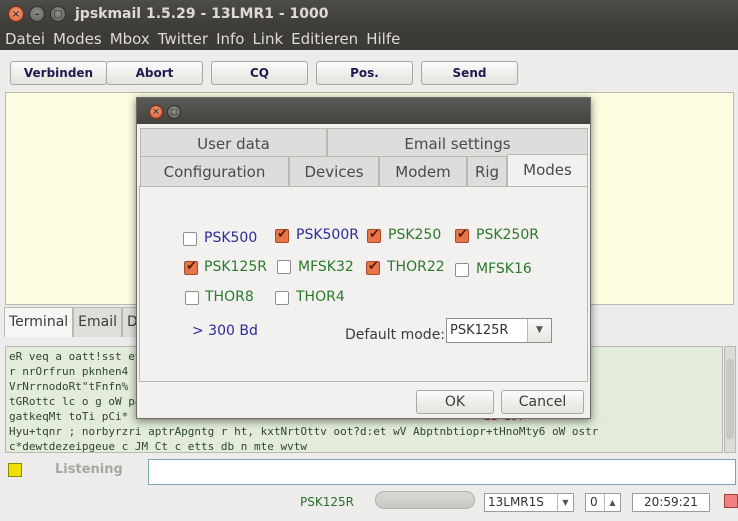  I want to click on log-scrollbar, so click(730, 399).